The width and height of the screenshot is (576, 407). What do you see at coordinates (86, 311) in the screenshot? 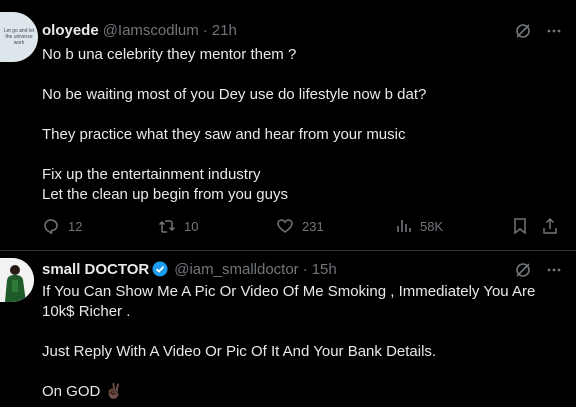
I see `tweet-line: 10k$ Richer .` at bounding box center [86, 311].